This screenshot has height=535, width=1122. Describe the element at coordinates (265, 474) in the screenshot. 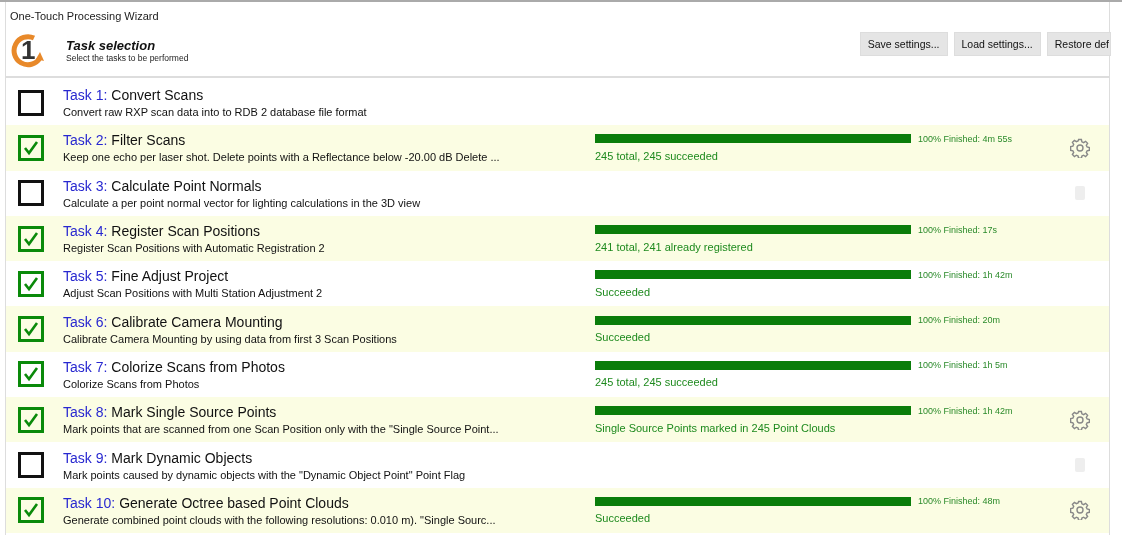

I see `task-description: Mark points caused by dynamic objects with the "Dynamic Object Point" Point Flag` at that location.